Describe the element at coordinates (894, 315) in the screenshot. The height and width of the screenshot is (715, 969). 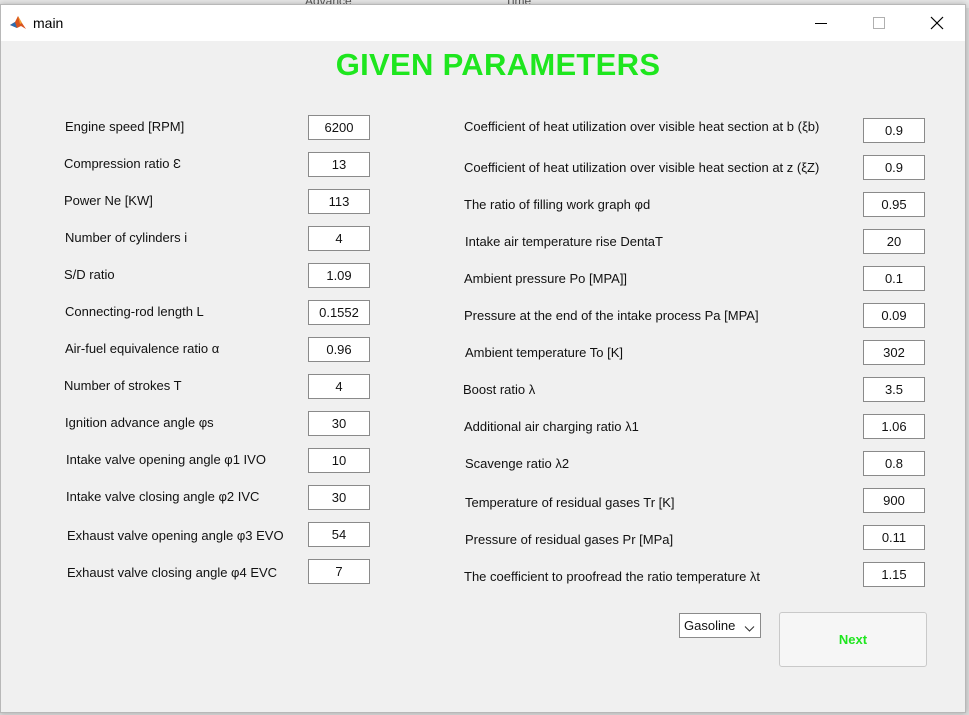
I see `input-intake-end-pressure: 0.09` at that location.